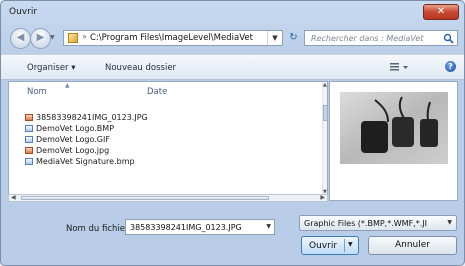  I want to click on organize-menu-button: Organiser ▾, so click(51, 68).